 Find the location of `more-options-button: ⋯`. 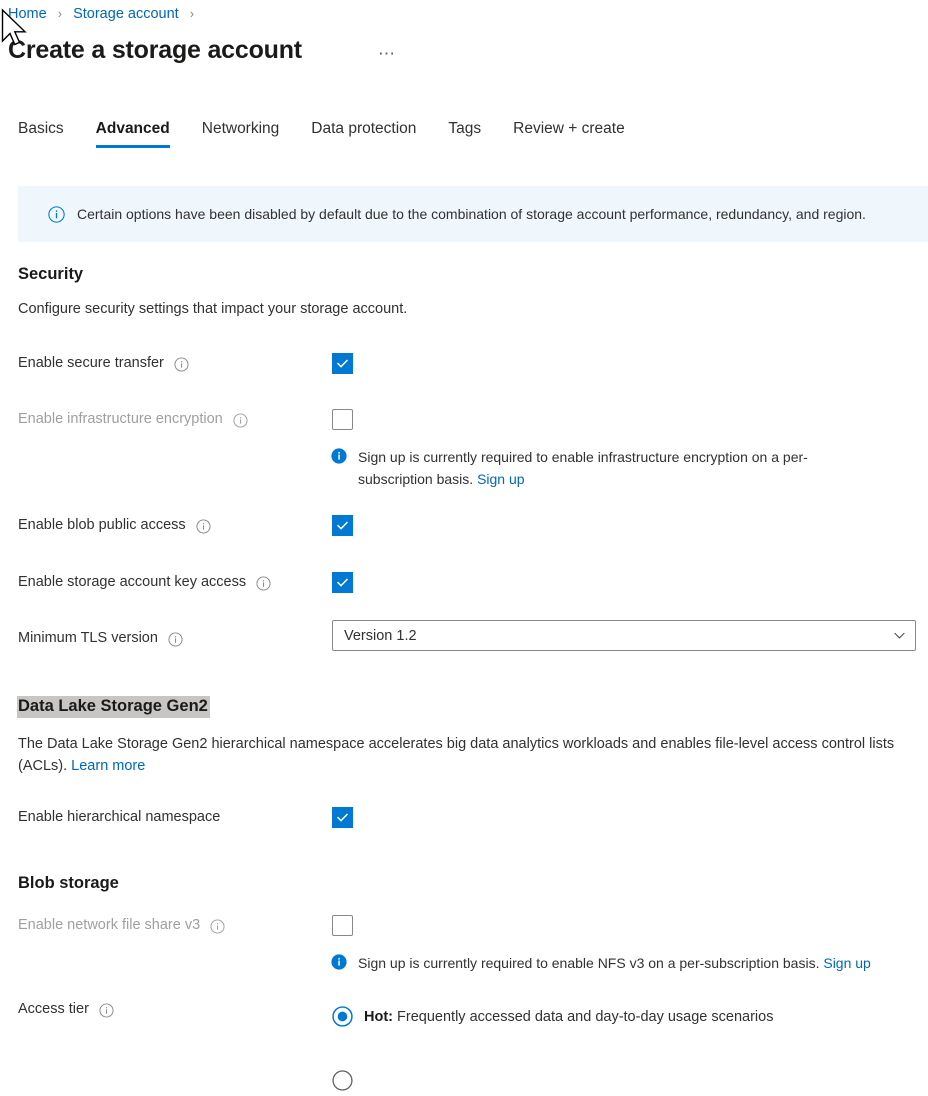

more-options-button: ⋯ is located at coordinates (387, 54).